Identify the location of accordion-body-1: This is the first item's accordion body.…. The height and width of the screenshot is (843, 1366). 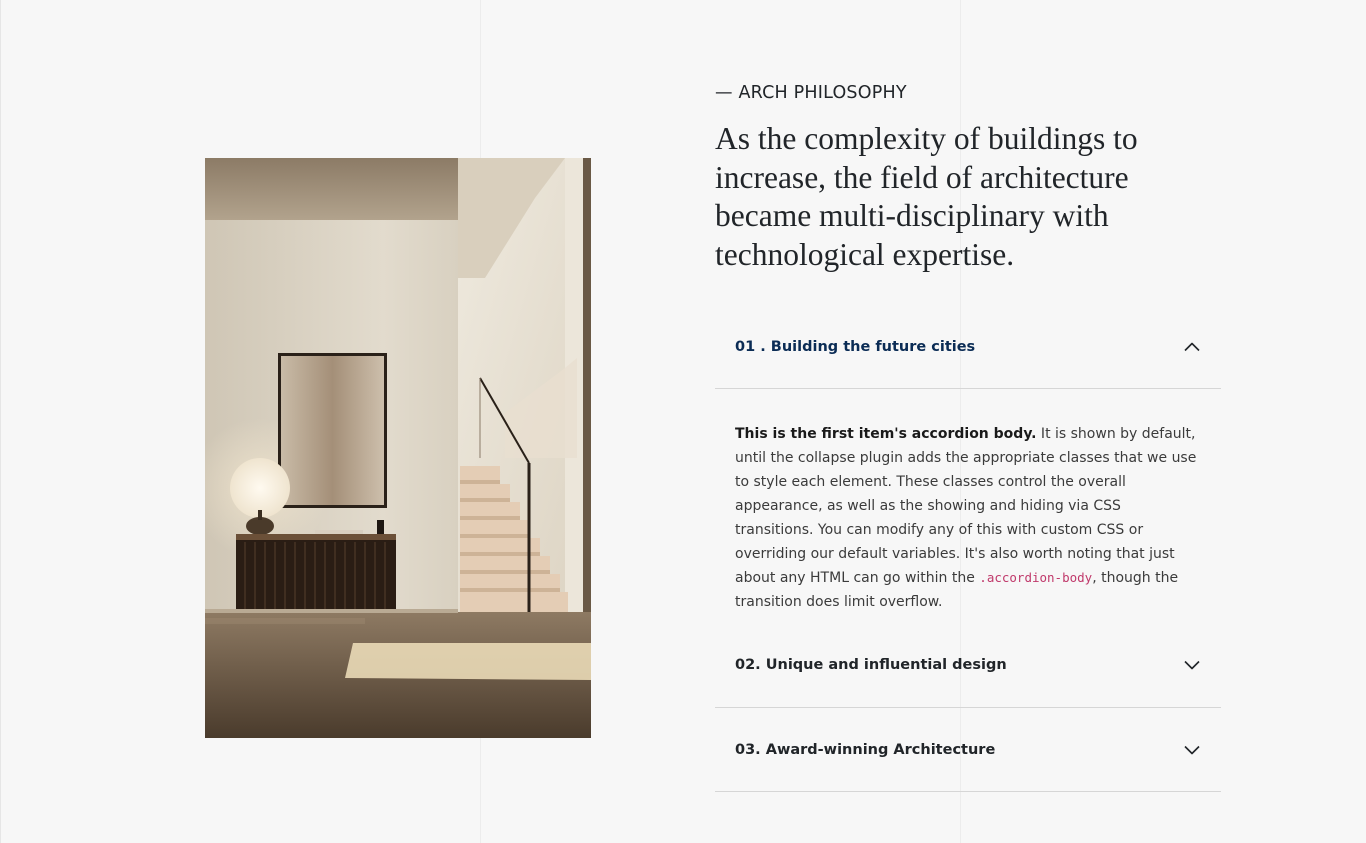
(968, 505).